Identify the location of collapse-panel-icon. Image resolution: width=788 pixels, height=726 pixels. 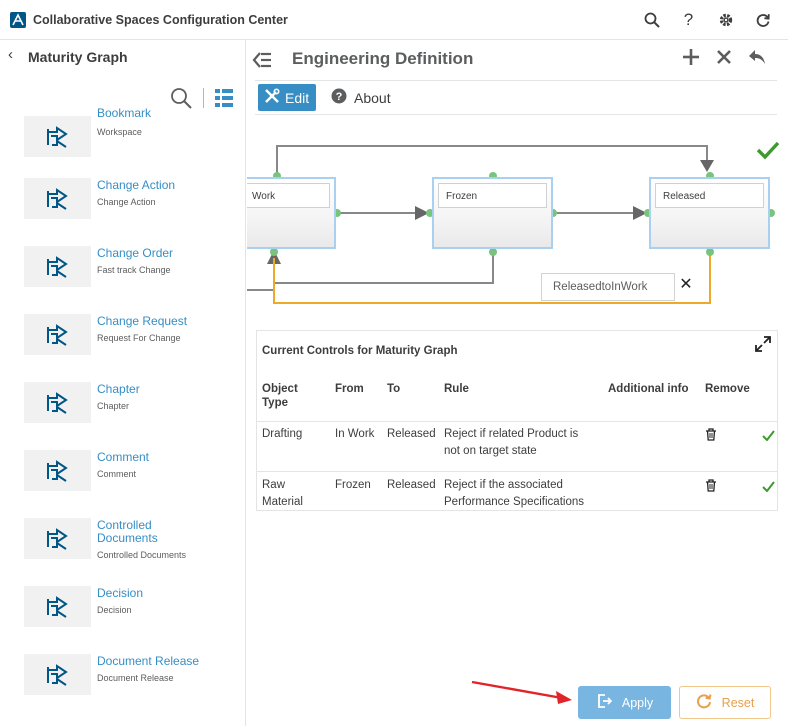
(262, 60).